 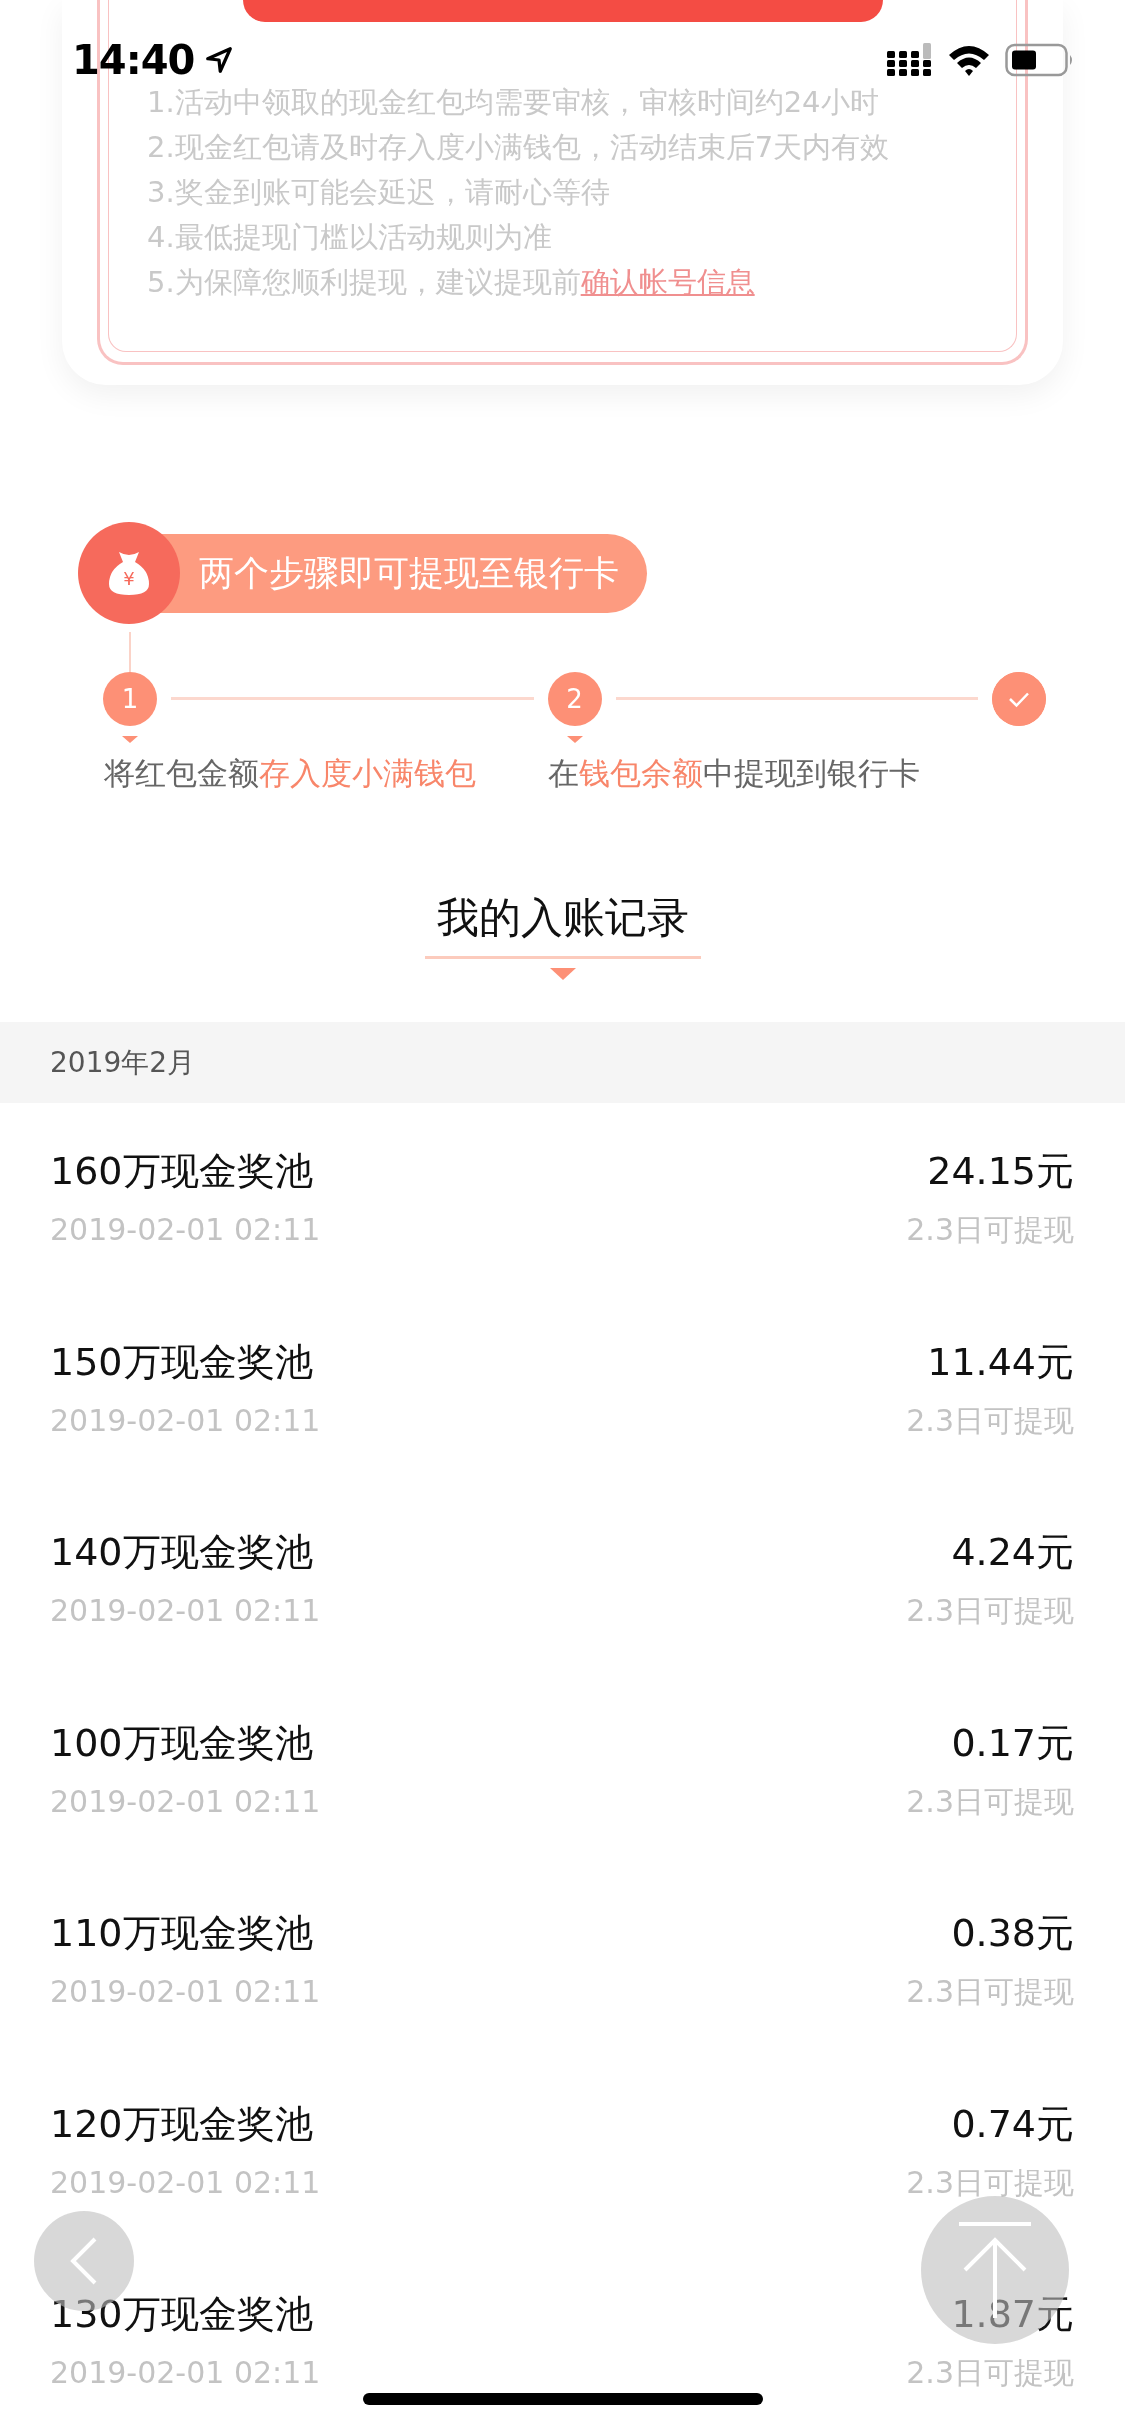 What do you see at coordinates (181, 1171) in the screenshot?
I see `record-name: 160万现金奖池` at bounding box center [181, 1171].